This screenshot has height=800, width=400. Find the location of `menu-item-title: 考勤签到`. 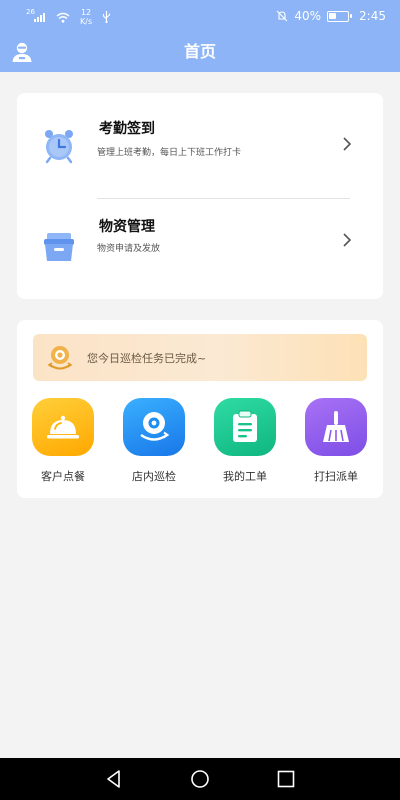

menu-item-title: 考勤签到 is located at coordinates (127, 129).